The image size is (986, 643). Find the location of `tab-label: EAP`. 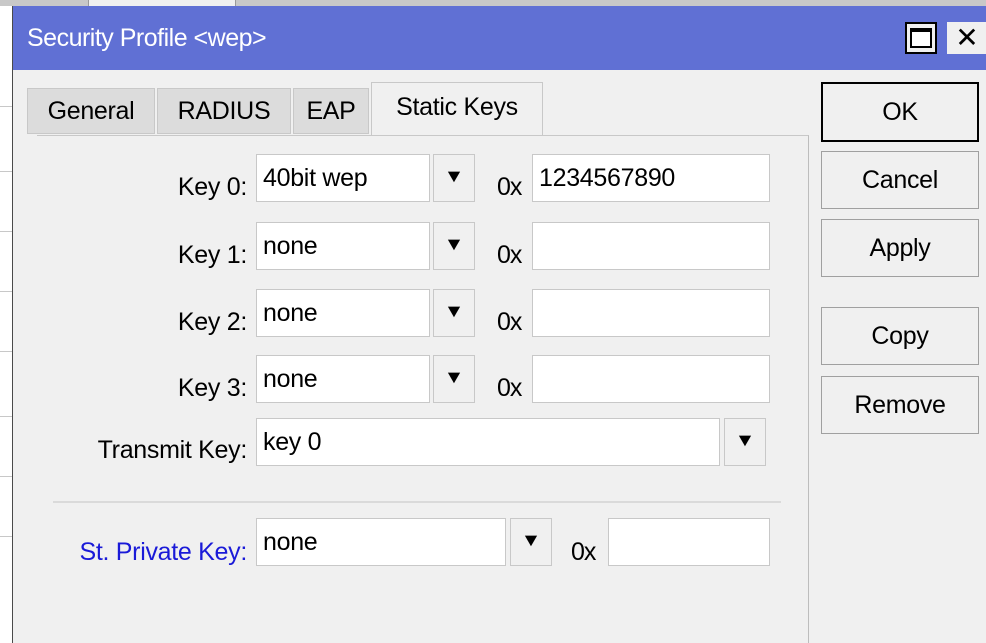

tab-label: EAP is located at coordinates (331, 110).